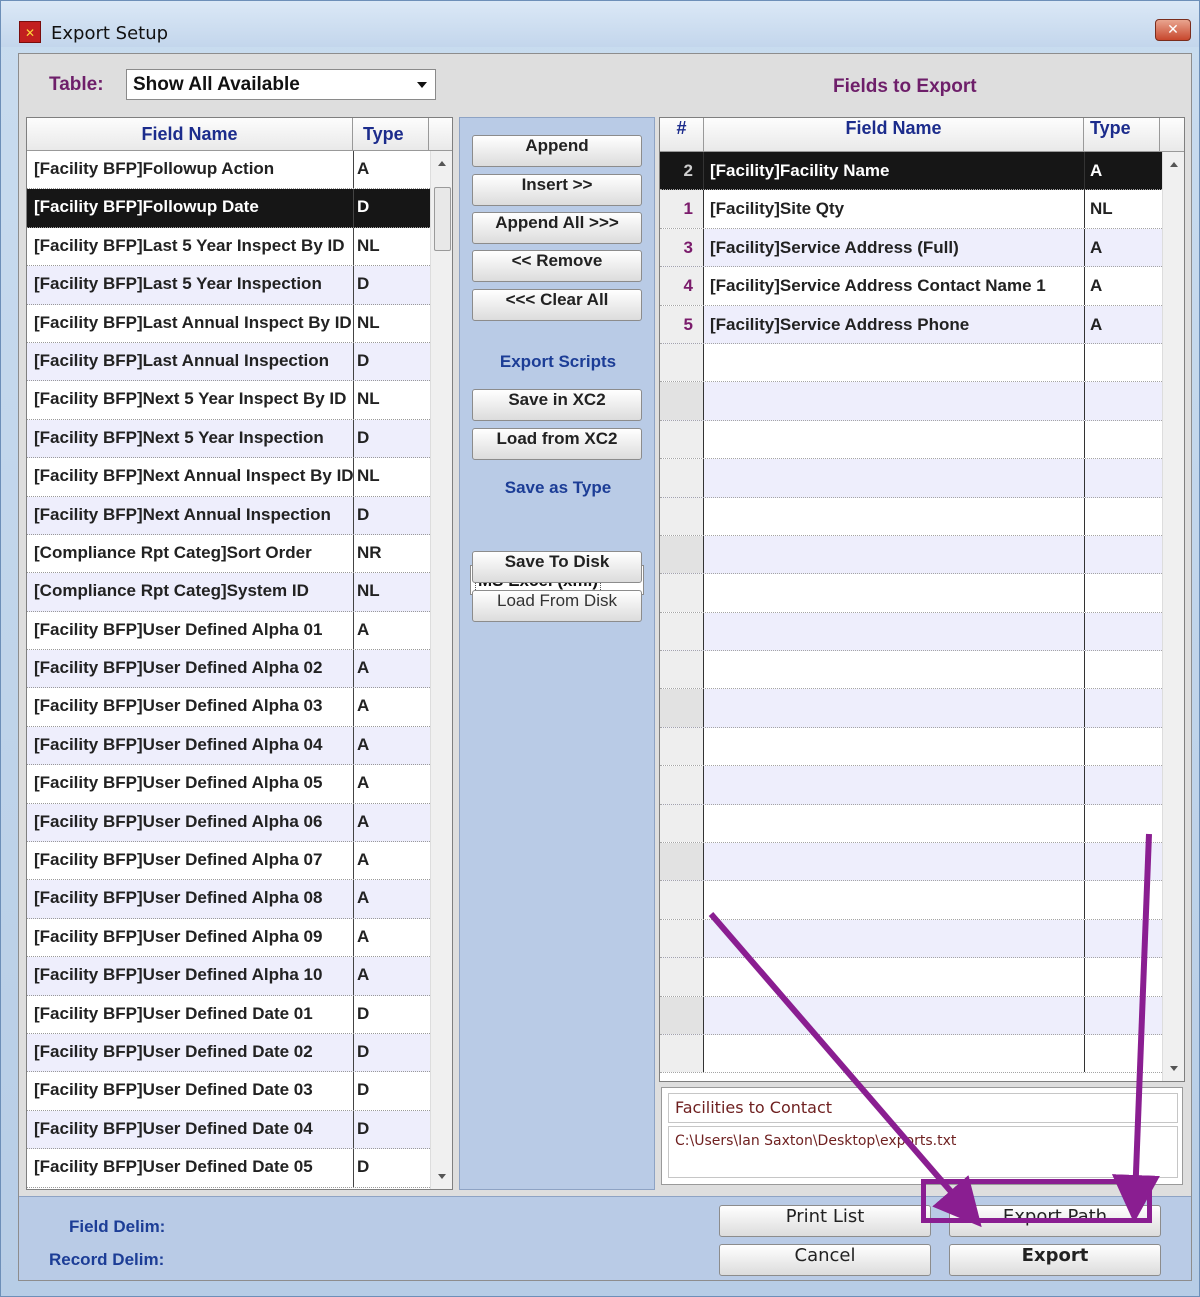 The height and width of the screenshot is (1297, 1200). I want to click on scroll-thumb, so click(442, 219).